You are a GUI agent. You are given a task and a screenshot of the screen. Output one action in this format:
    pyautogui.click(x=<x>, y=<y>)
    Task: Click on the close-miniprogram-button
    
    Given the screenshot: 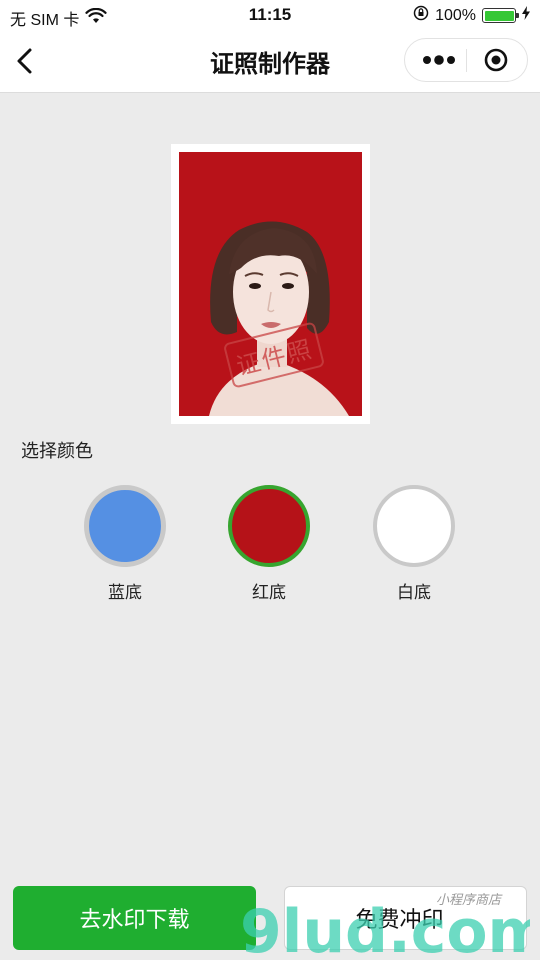 What is the action you would take?
    pyautogui.click(x=494, y=60)
    